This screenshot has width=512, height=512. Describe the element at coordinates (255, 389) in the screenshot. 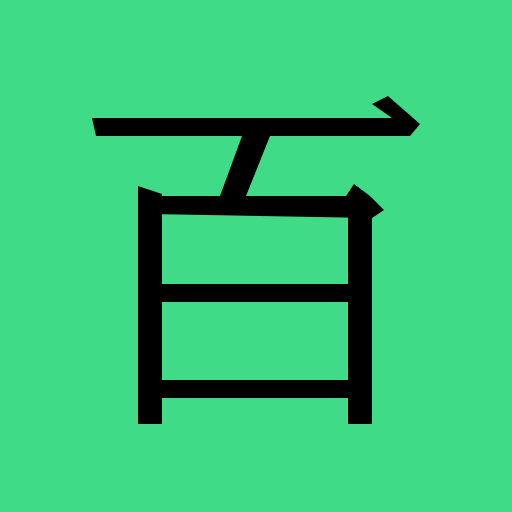

I see `bottom-stroke` at that location.